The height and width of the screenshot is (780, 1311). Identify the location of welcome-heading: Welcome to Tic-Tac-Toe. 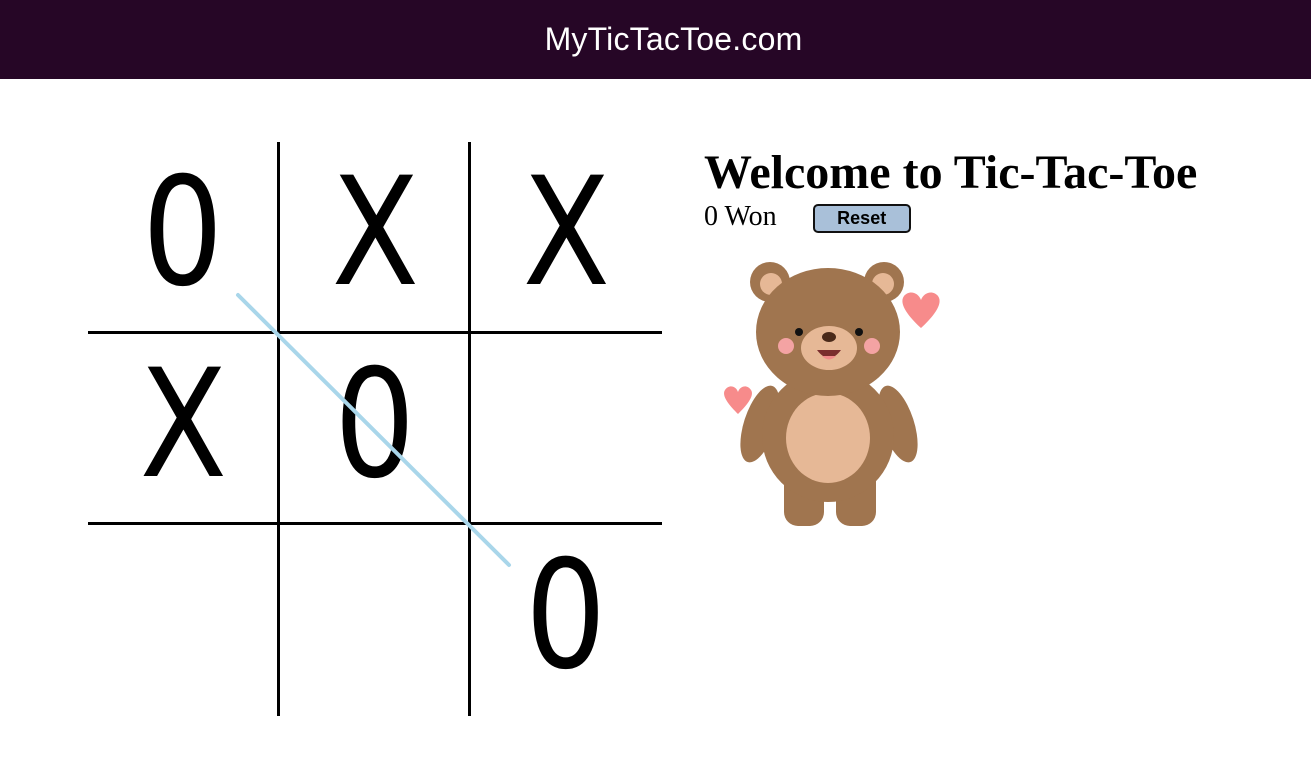
(951, 172).